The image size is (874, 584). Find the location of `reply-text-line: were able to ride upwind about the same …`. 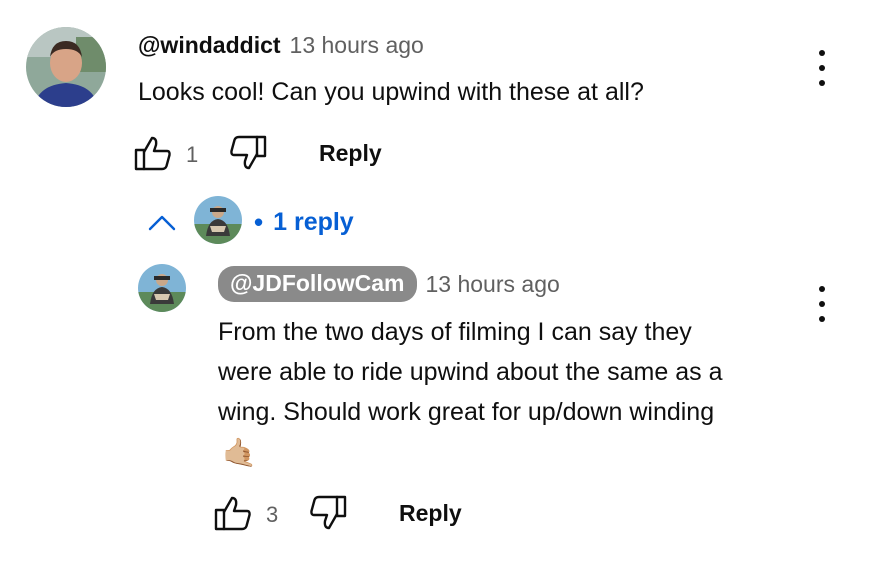

reply-text-line: were able to ride upwind about the same … is located at coordinates (470, 372).